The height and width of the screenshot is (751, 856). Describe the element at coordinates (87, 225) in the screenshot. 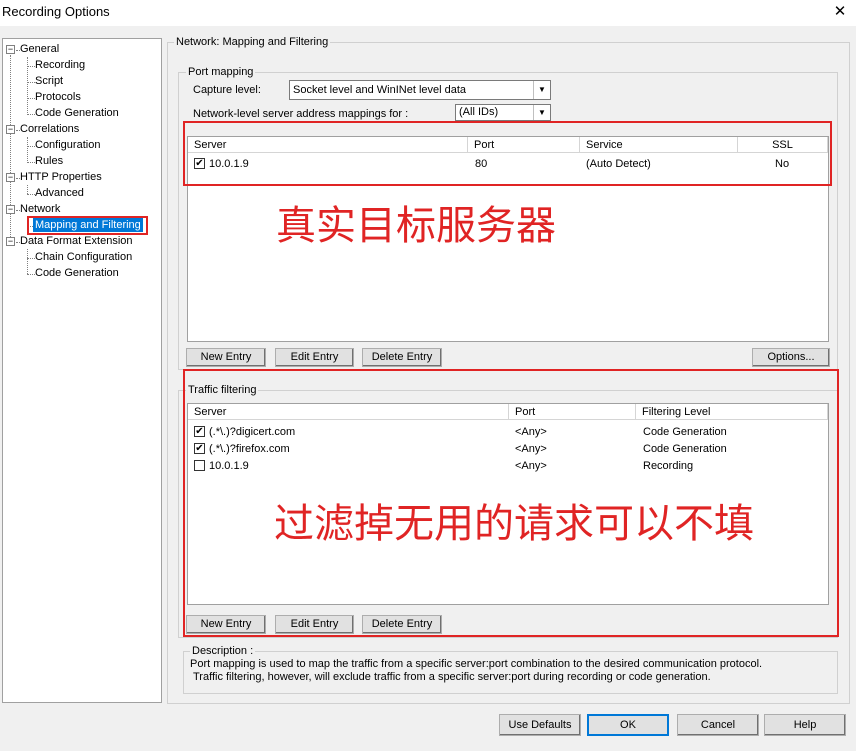

I see `highlight-box` at that location.